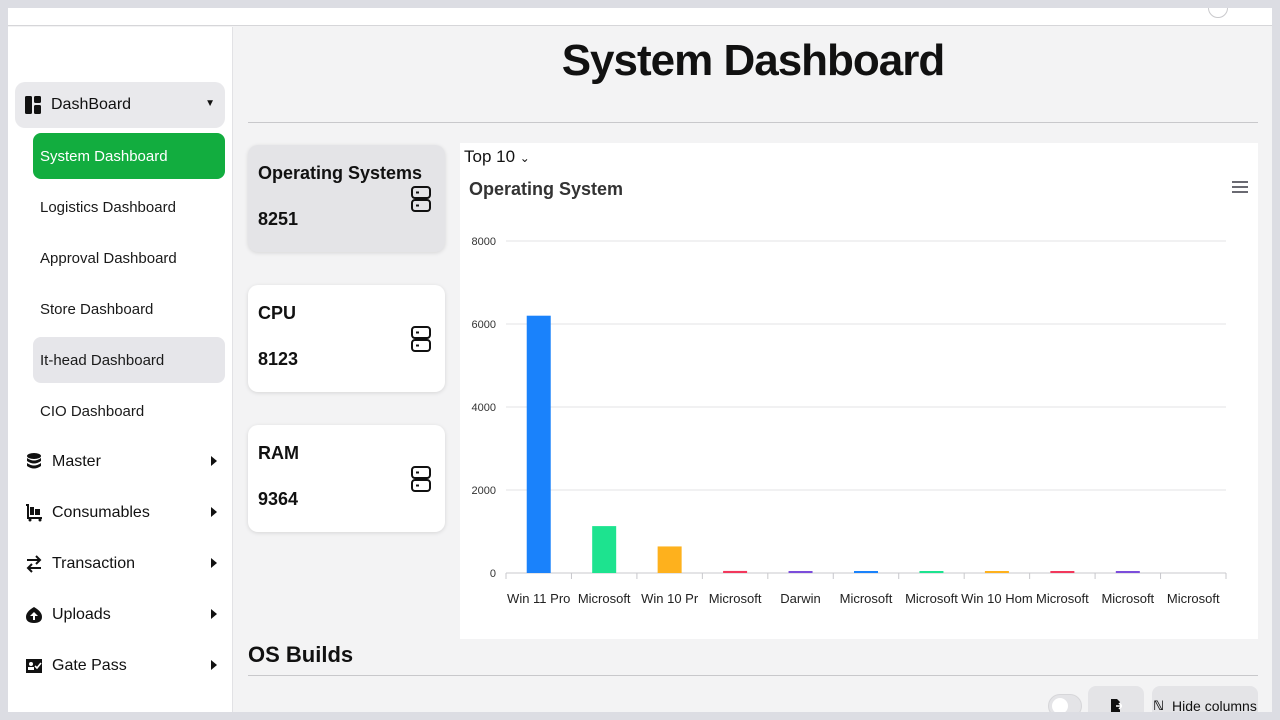  What do you see at coordinates (108, 258) in the screenshot?
I see `sidebar-item-label: Approval Dashboard` at bounding box center [108, 258].